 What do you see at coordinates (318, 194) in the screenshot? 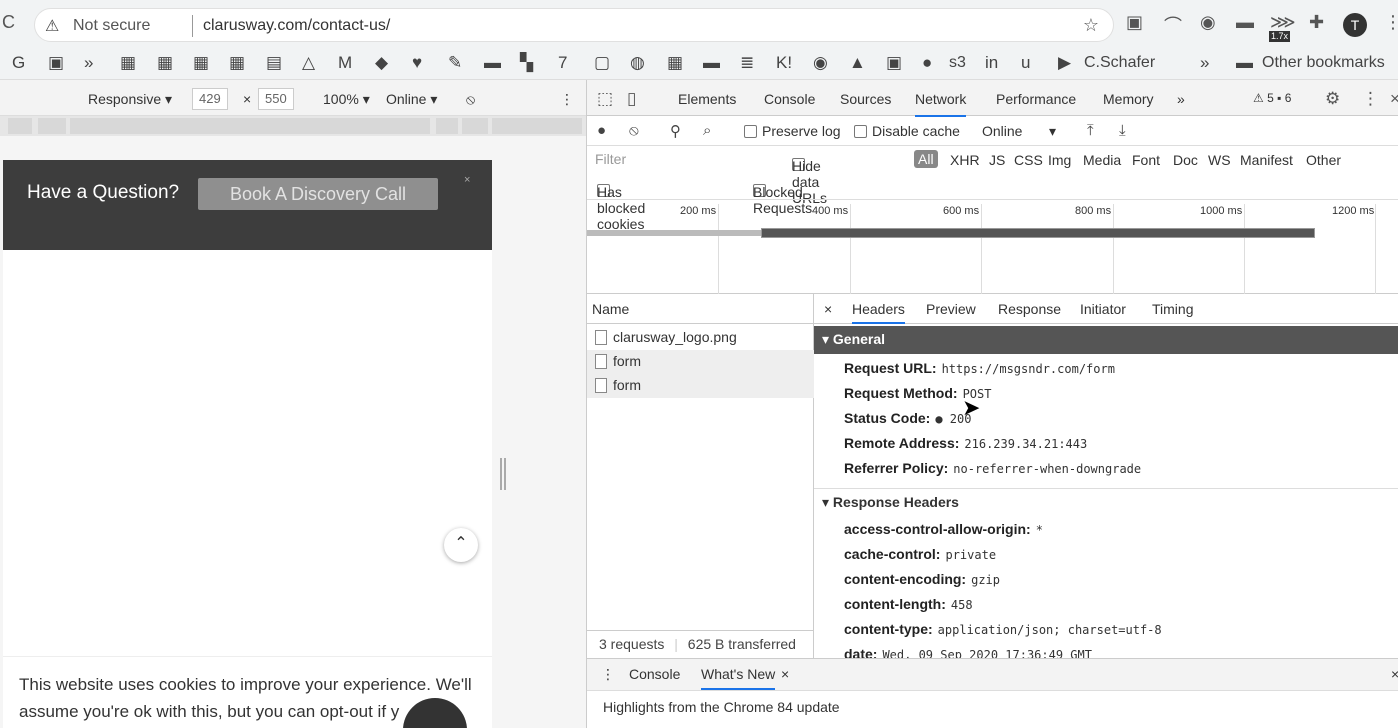
I see `book-discovery-call-button: Book A Discovery Call` at bounding box center [318, 194].